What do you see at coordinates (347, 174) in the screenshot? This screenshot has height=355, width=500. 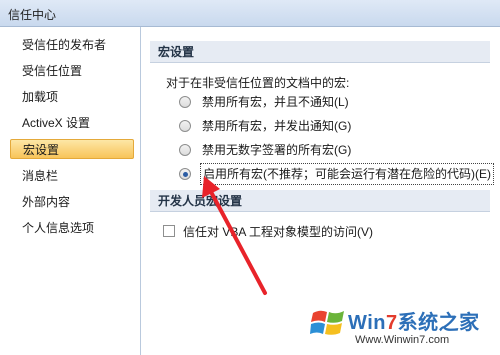 I see `radio-label: 启用所有宏(不推荐；可能会运行有潜在危险的代码)(E)` at bounding box center [347, 174].